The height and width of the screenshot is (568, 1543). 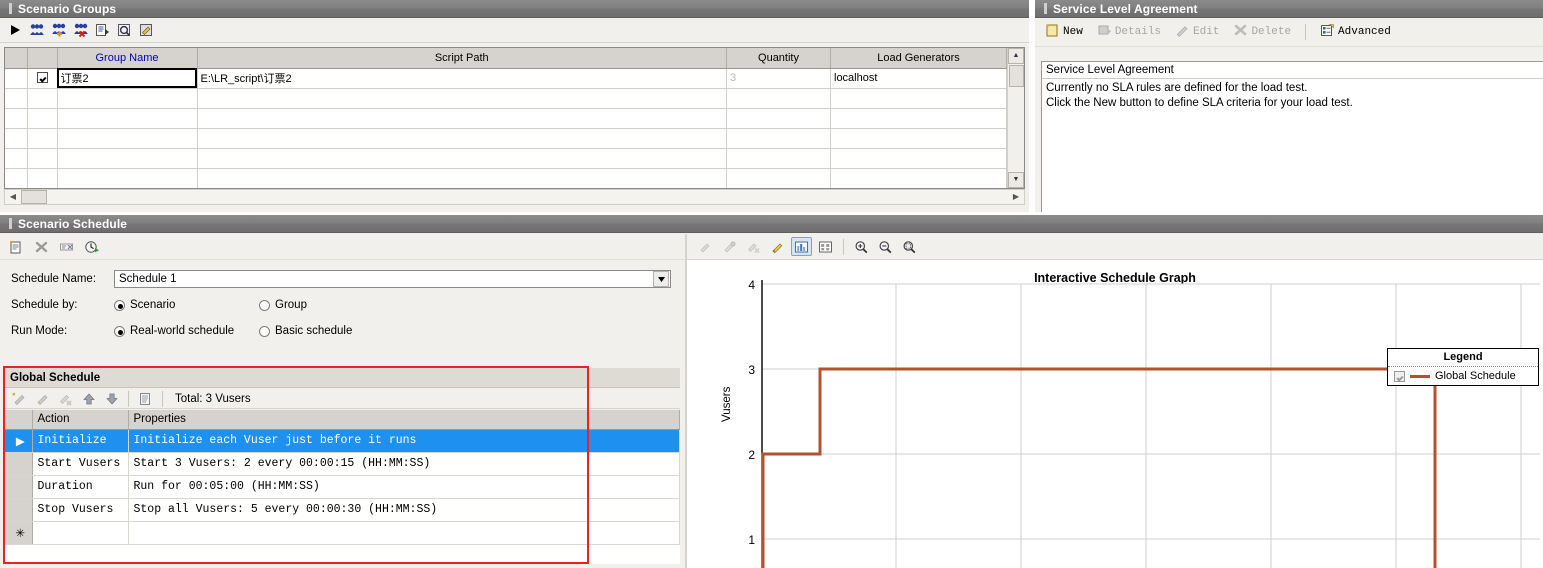 I want to click on new-sla-icon, so click(x=1052, y=32).